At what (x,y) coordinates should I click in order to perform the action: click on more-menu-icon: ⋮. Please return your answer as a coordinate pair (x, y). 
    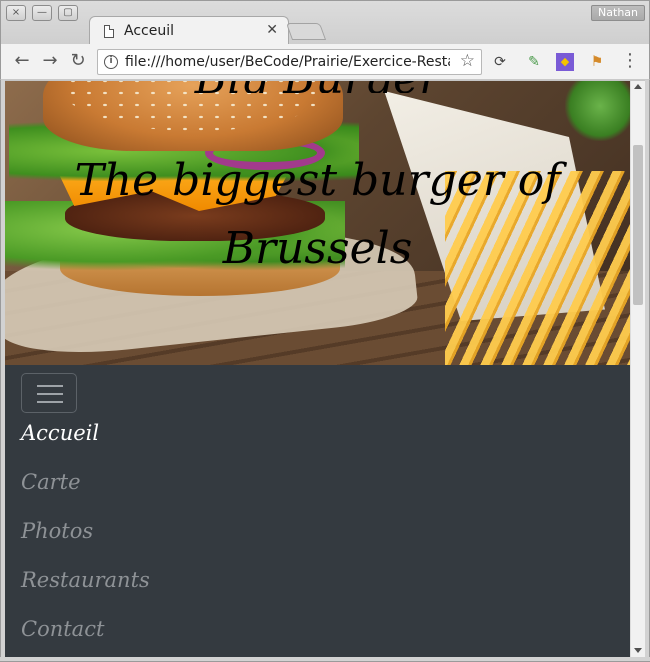
    Looking at the image, I should click on (630, 61).